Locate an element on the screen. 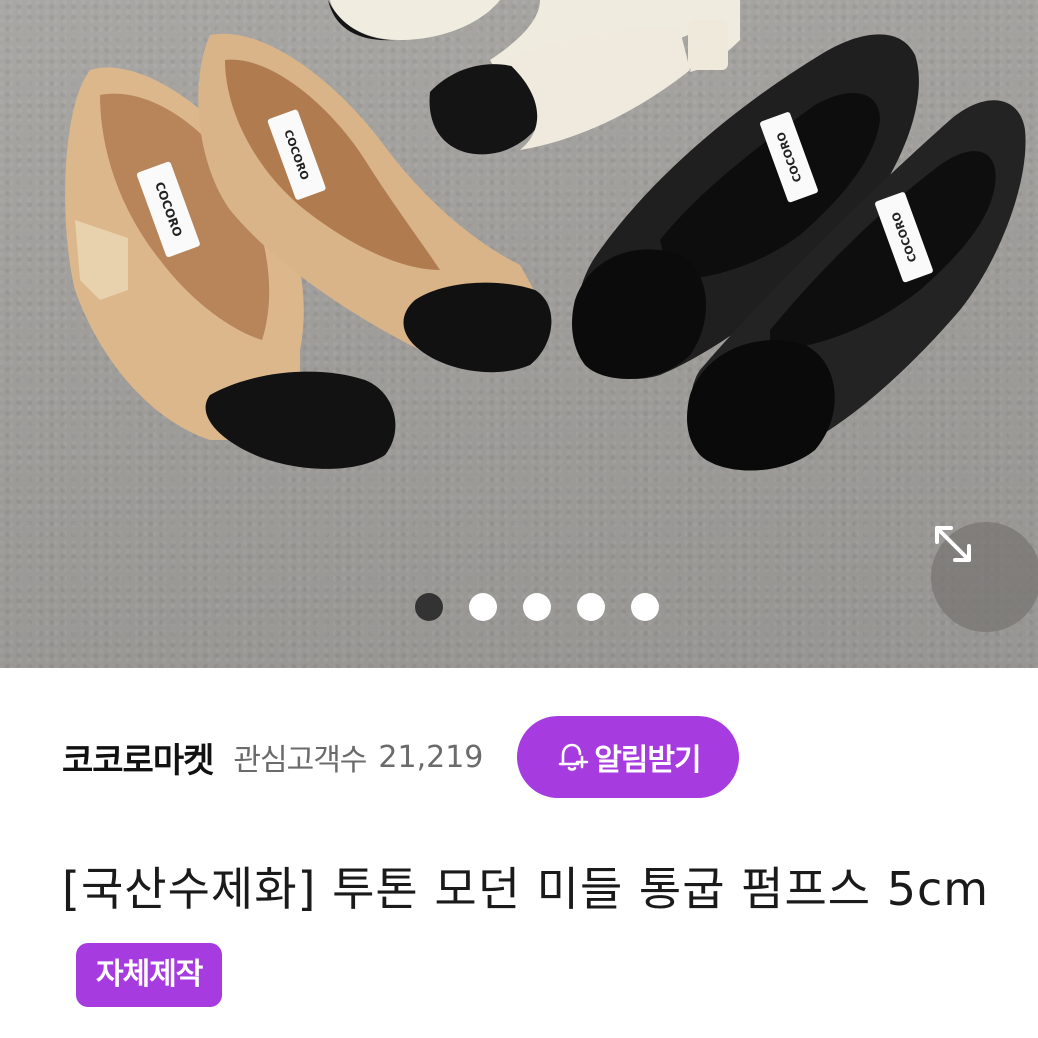 This screenshot has height=1038, width=1038. expand-icon is located at coordinates (953, 544).